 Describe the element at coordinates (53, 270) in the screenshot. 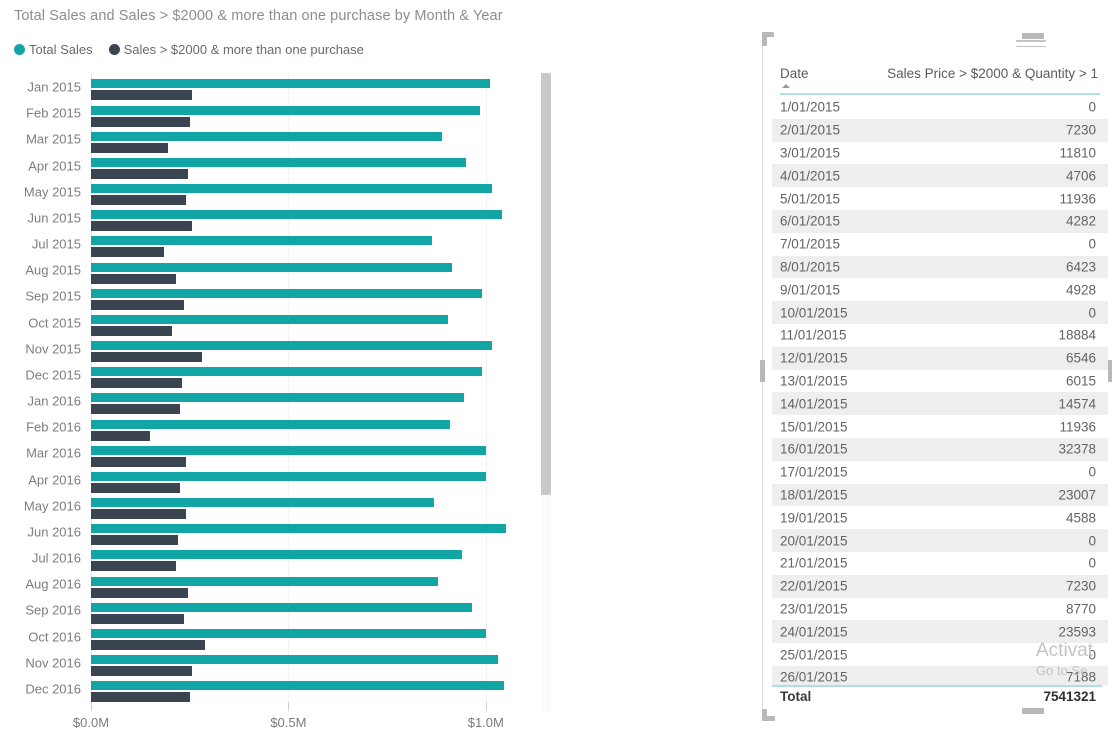

I see `category-label: Aug 2015` at that location.